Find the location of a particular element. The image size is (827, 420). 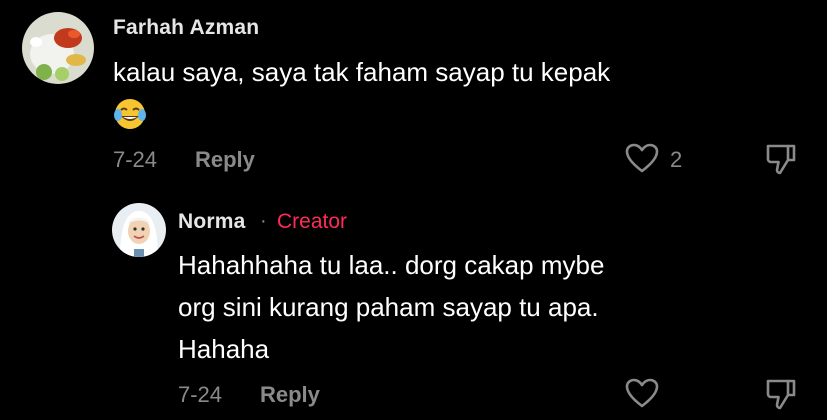

reply-date: 7-24 is located at coordinates (200, 394).